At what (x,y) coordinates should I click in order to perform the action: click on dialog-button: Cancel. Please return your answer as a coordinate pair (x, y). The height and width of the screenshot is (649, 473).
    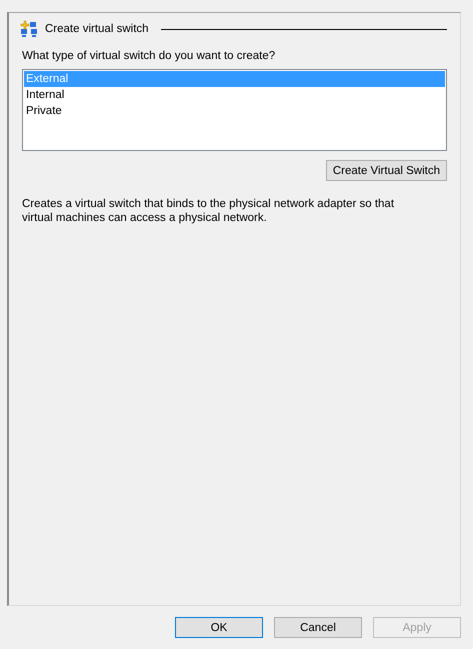
    Looking at the image, I should click on (318, 627).